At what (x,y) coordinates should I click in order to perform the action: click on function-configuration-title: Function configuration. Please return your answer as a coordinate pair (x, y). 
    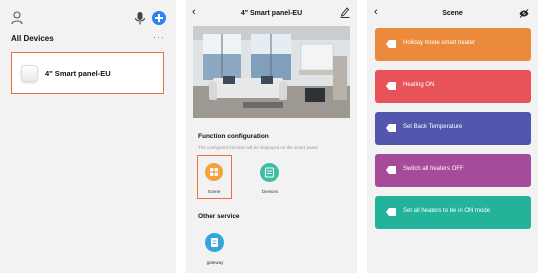
    Looking at the image, I should click on (233, 136).